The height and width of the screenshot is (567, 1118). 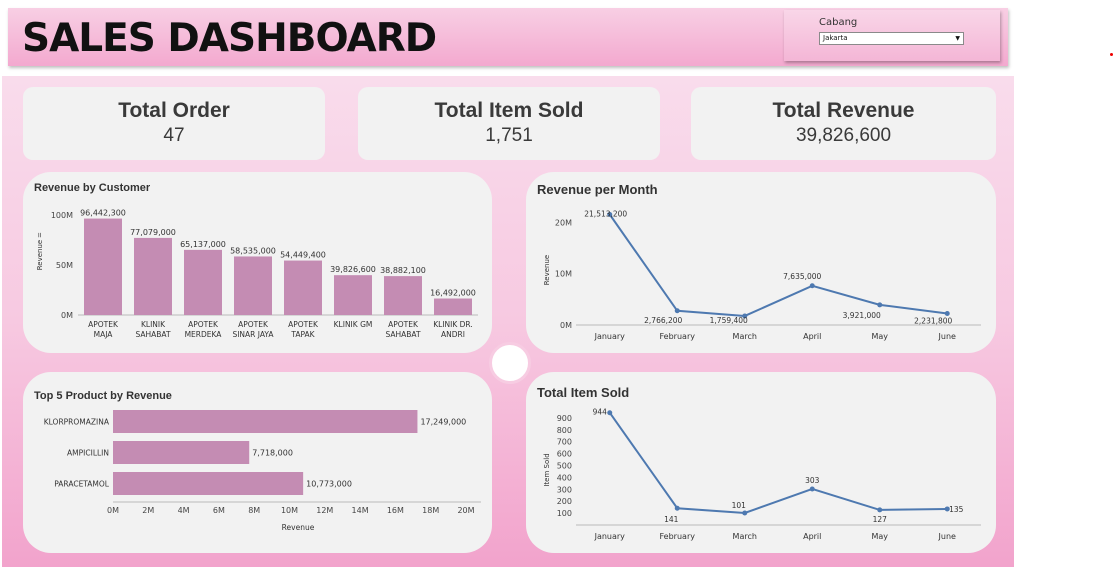 What do you see at coordinates (203, 244) in the screenshot?
I see `data-label: 65,137,000` at bounding box center [203, 244].